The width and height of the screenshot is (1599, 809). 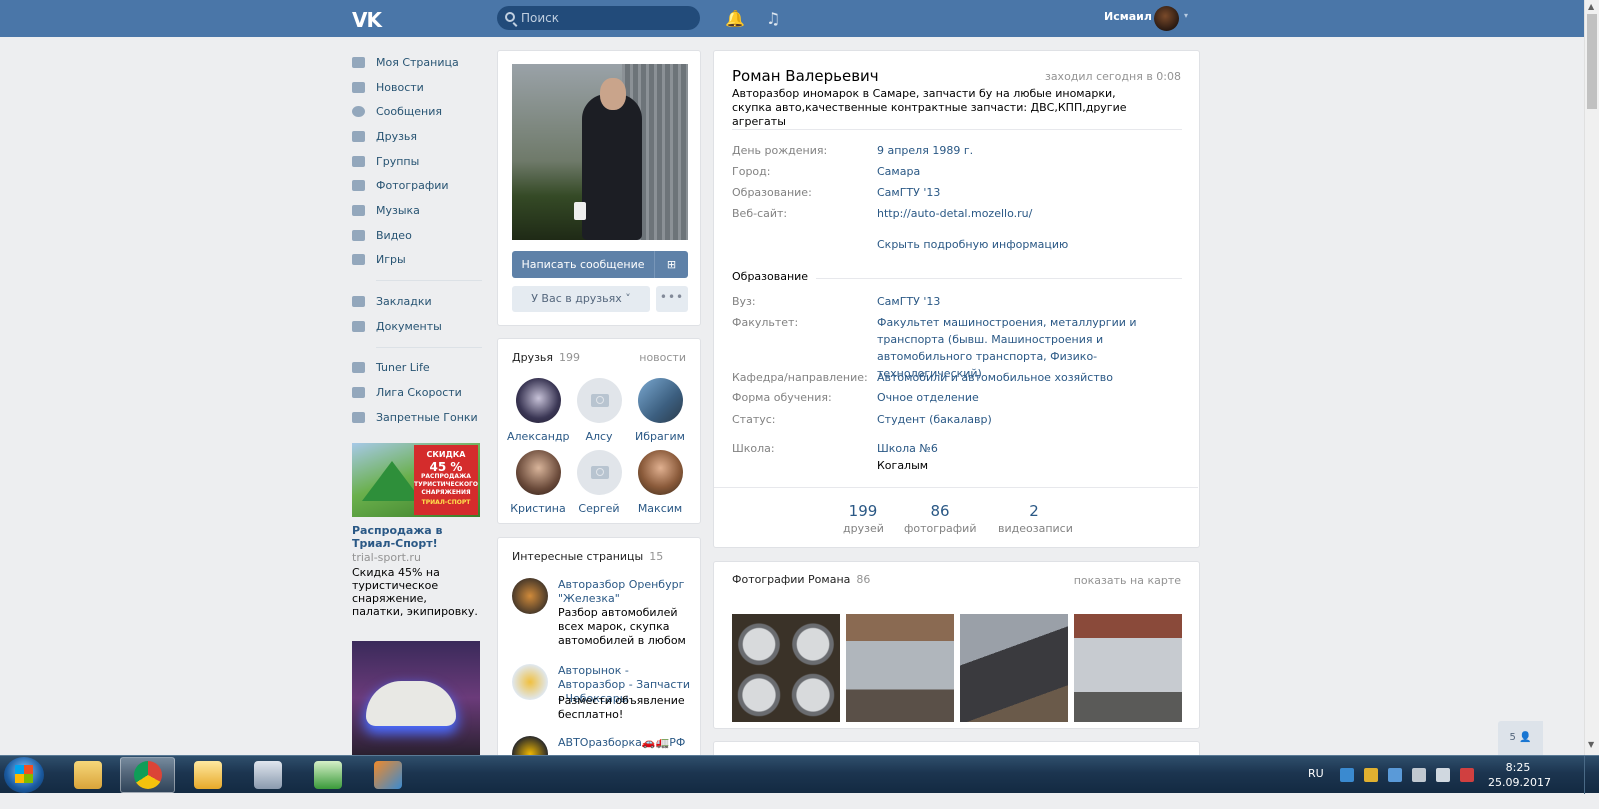 I want to click on interesting-header: Интересные страницы 15, so click(x=587, y=556).